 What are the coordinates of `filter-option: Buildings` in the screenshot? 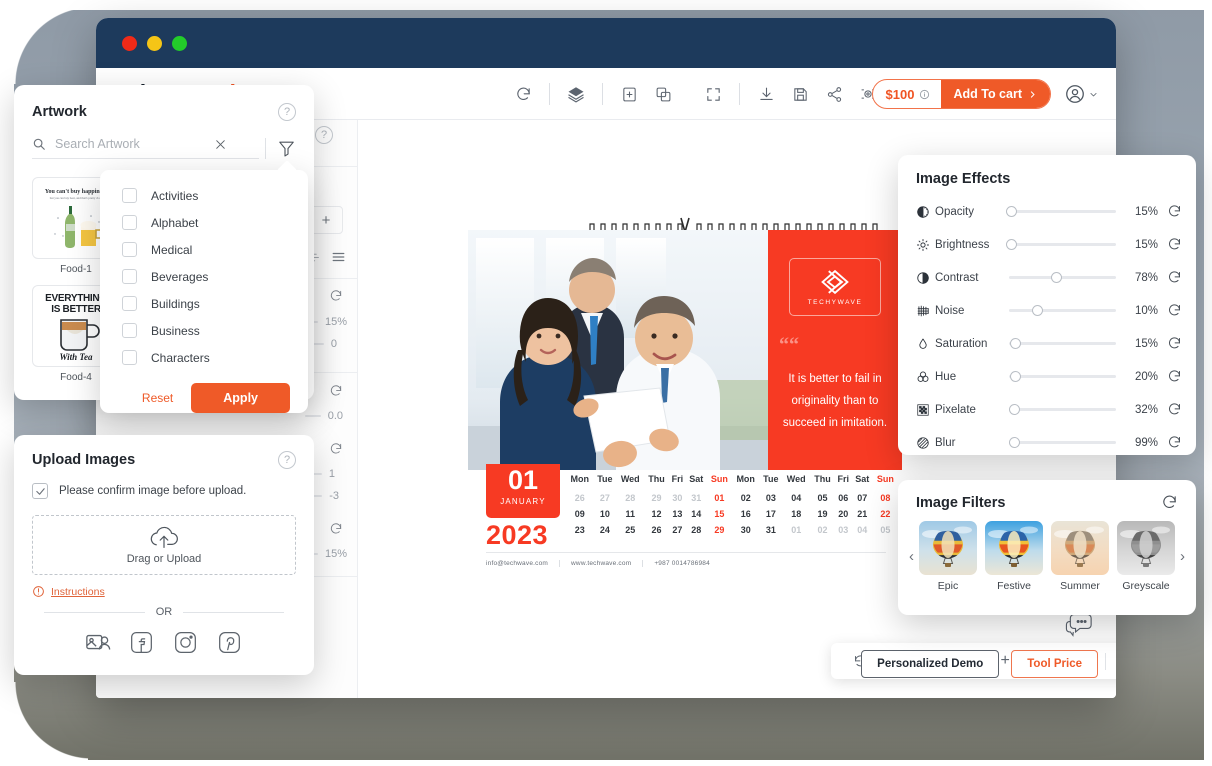 It's located at (204, 303).